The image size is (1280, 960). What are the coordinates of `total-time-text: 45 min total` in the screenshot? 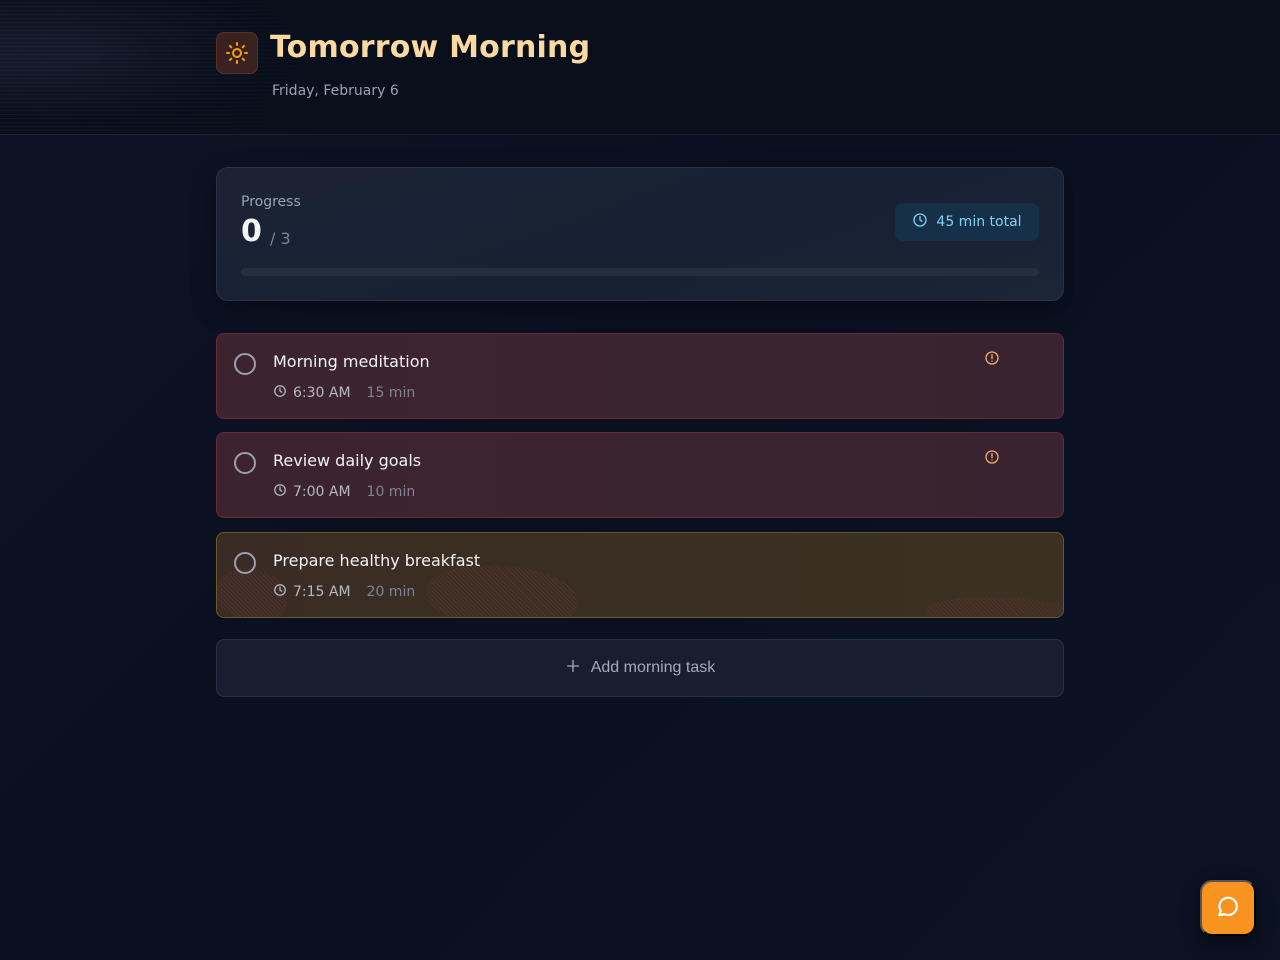 It's located at (979, 222).